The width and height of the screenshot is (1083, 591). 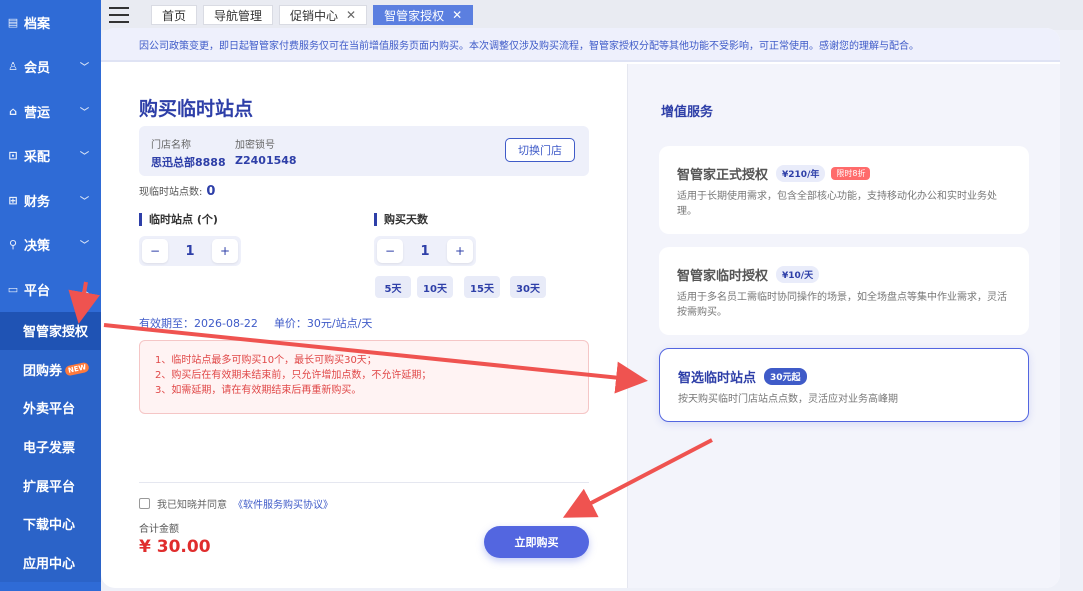 I want to click on unit-price: 单价：30元/站点/天, so click(x=323, y=323).